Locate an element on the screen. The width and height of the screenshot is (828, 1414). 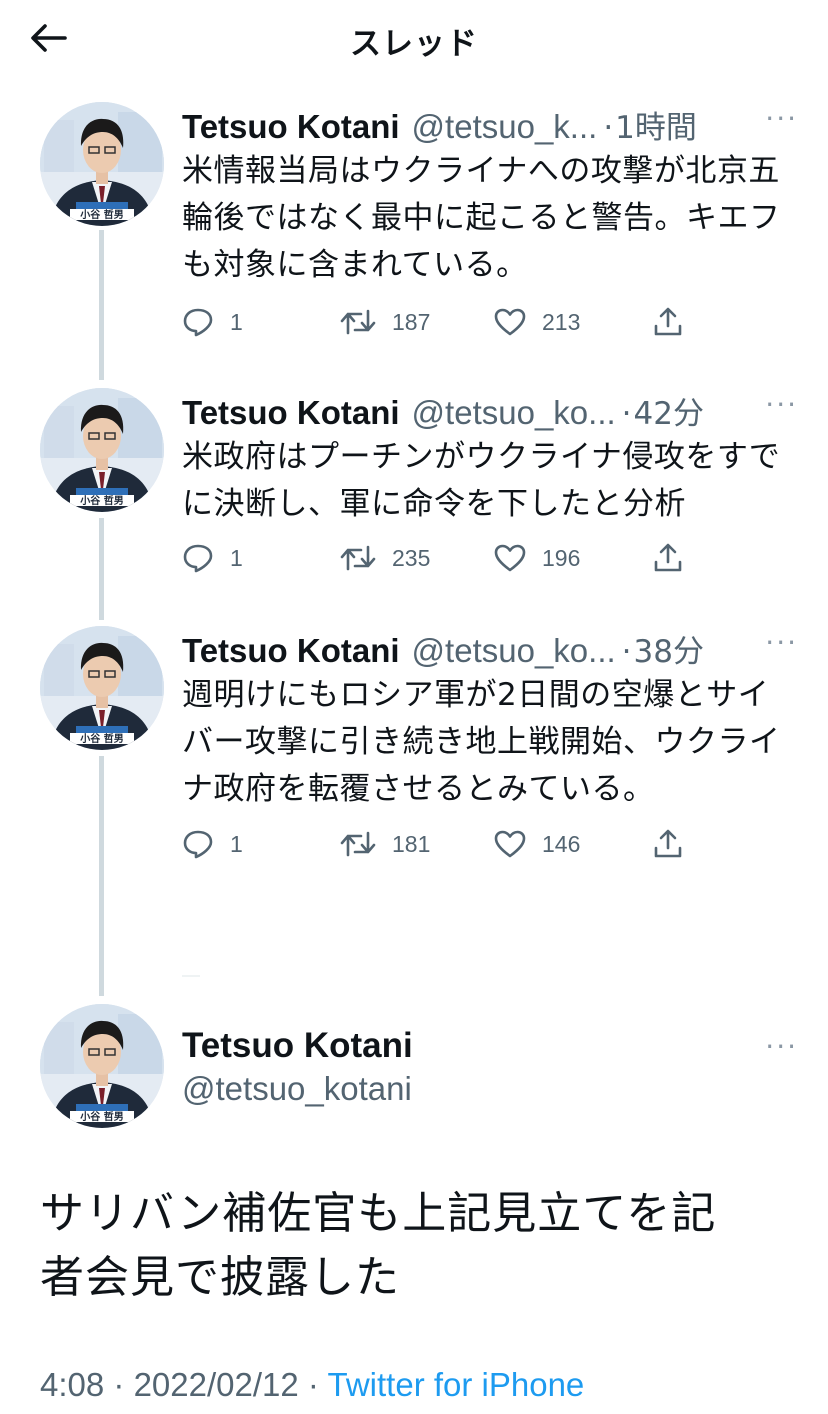
like-button: 196 is located at coordinates (537, 558).